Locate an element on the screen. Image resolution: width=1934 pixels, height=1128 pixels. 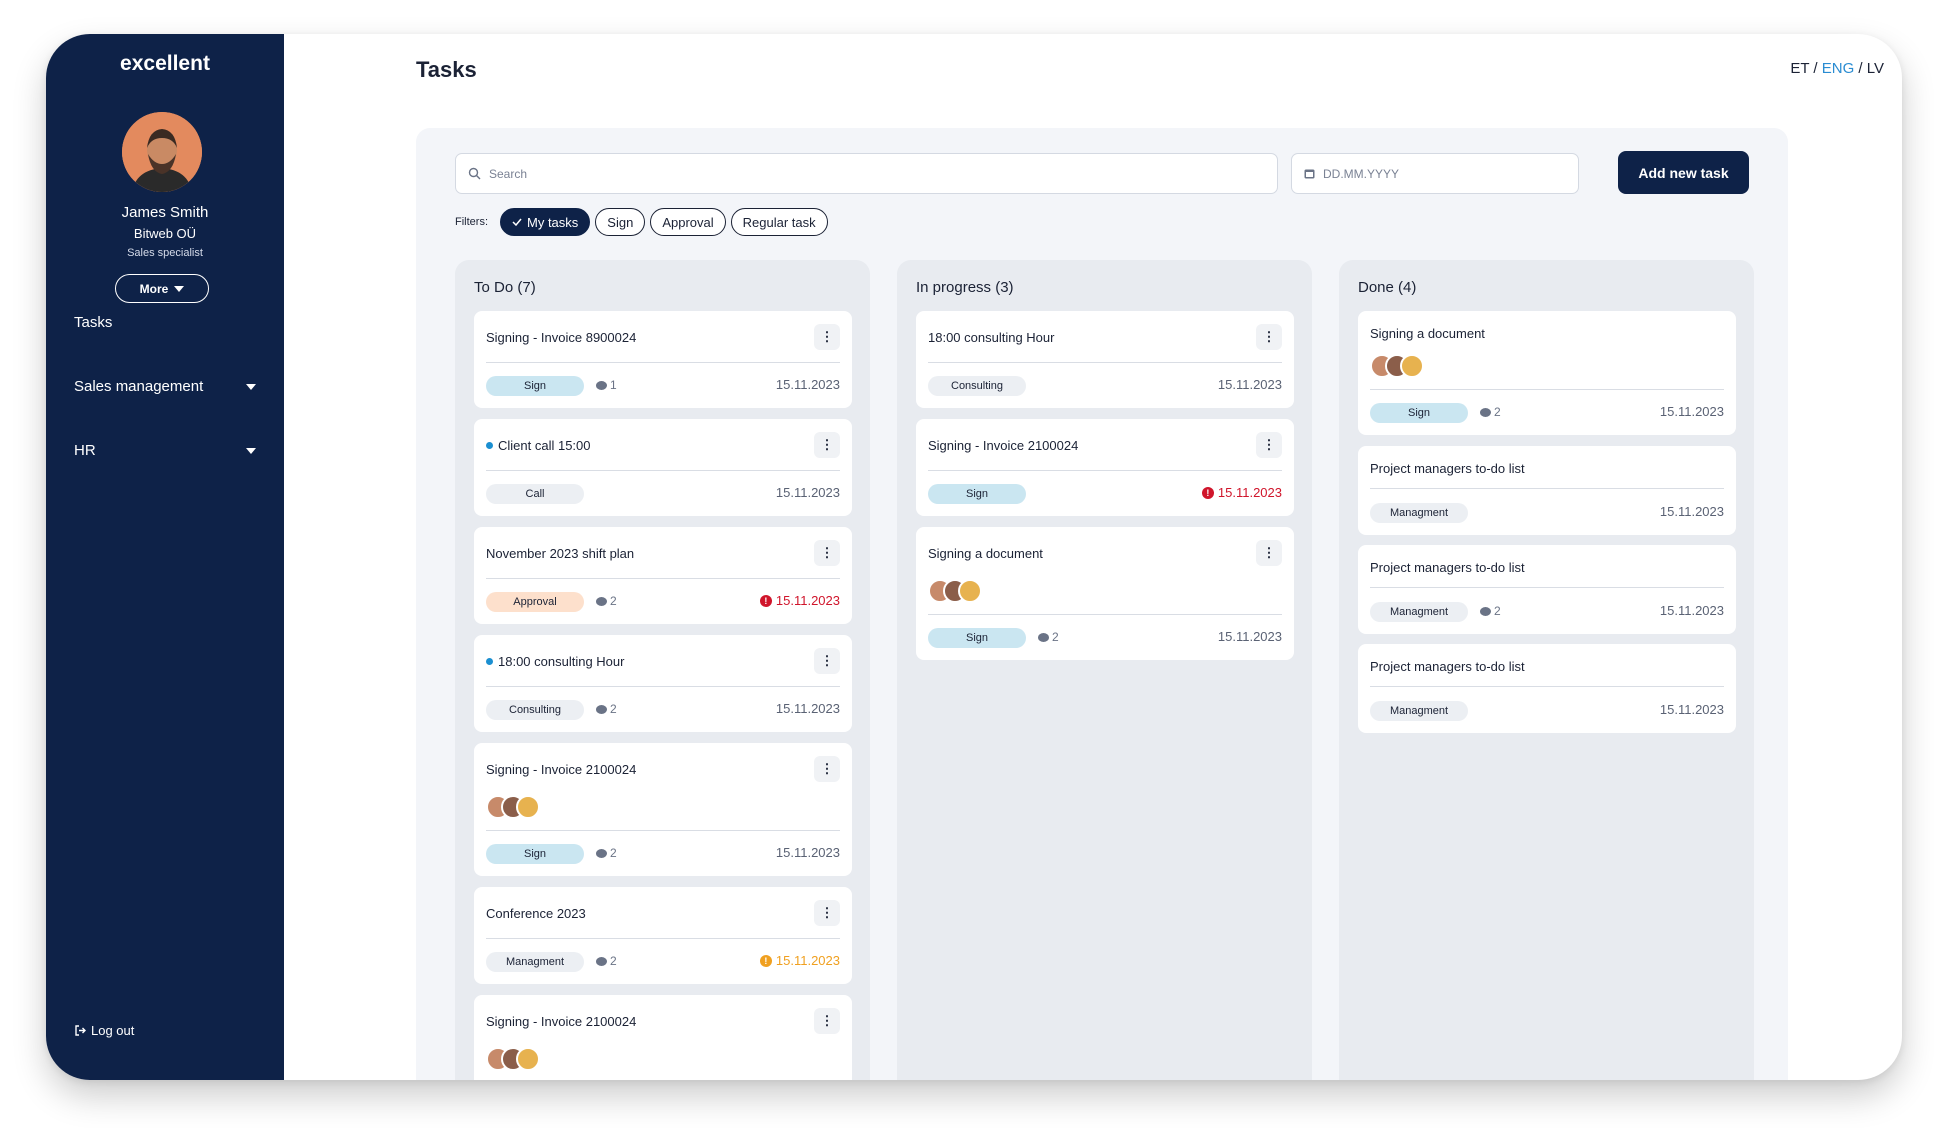
caret-down-icon is located at coordinates (179, 288).